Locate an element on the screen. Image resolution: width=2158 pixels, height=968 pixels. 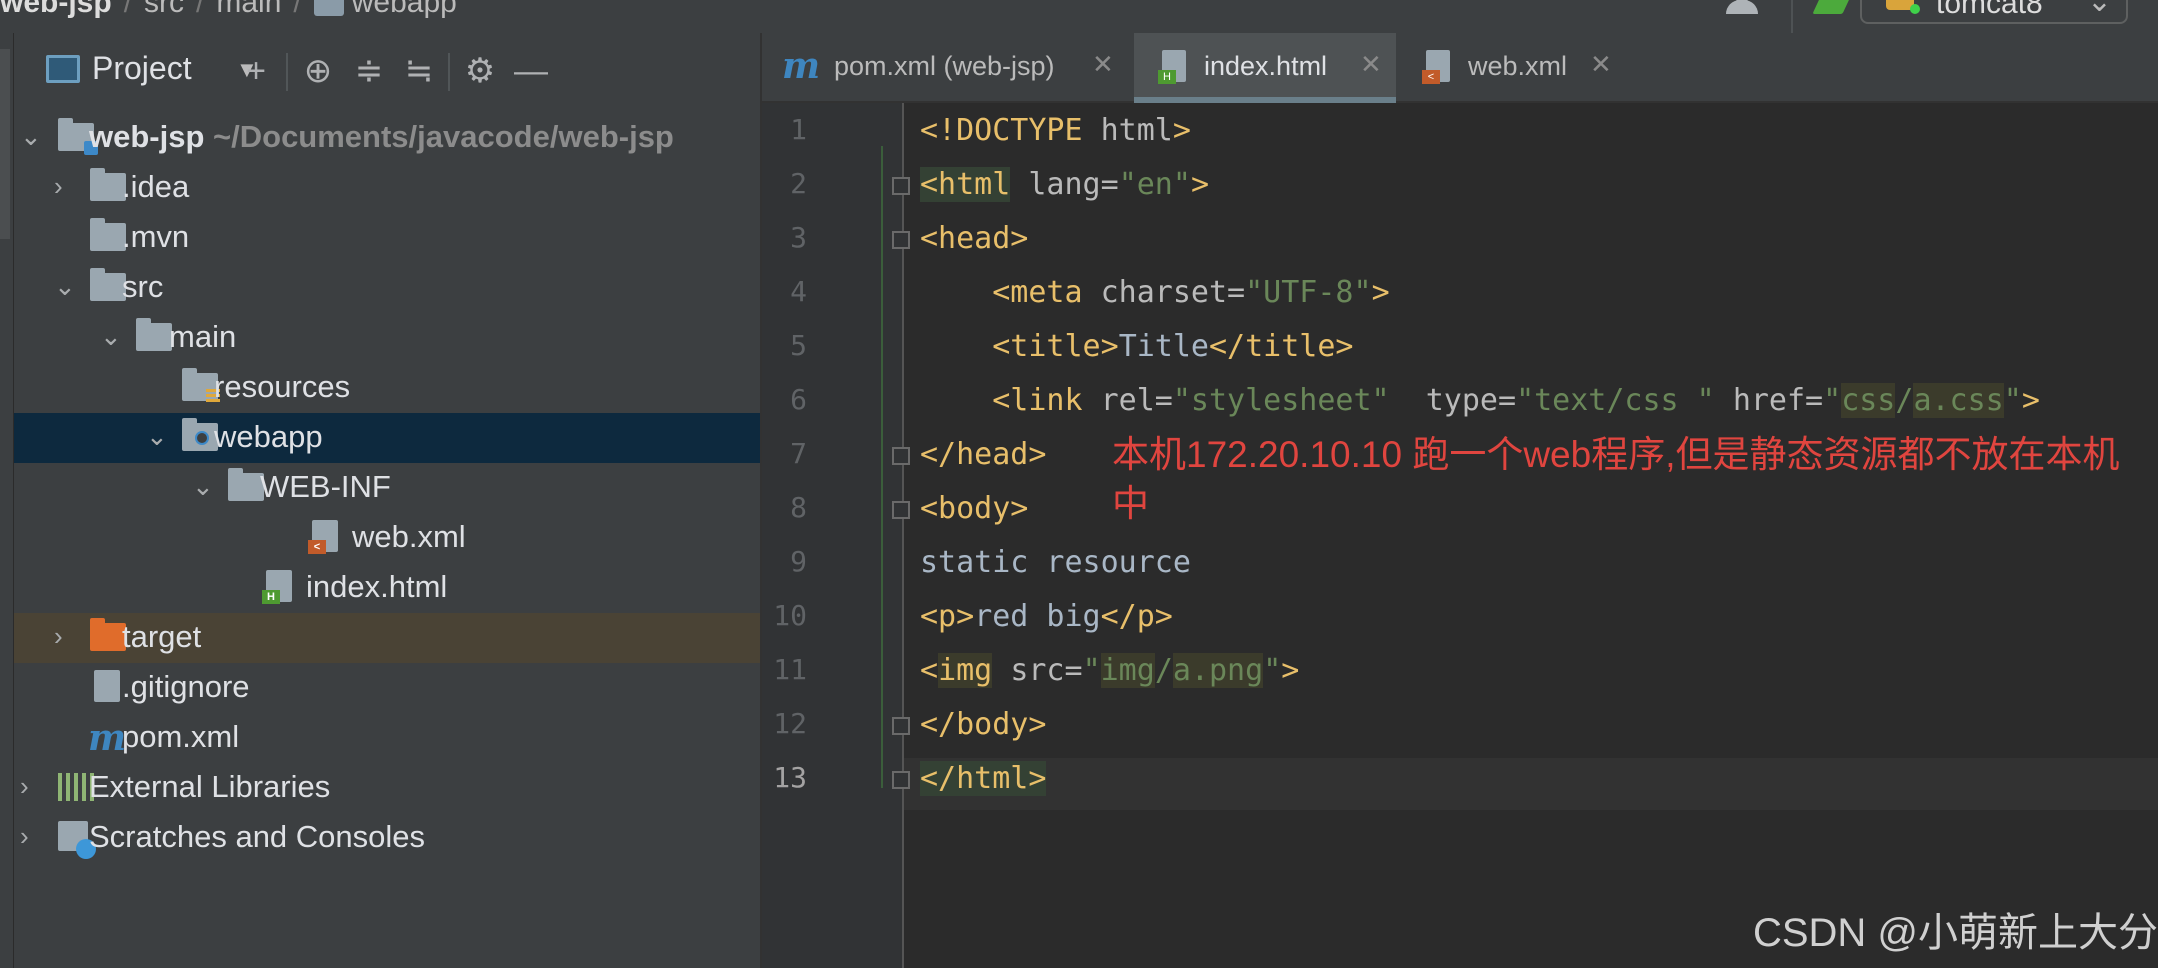
navigation-bar: web-jsp / src / main / webapp tomcat8 ⌄ is located at coordinates (1079, 17).